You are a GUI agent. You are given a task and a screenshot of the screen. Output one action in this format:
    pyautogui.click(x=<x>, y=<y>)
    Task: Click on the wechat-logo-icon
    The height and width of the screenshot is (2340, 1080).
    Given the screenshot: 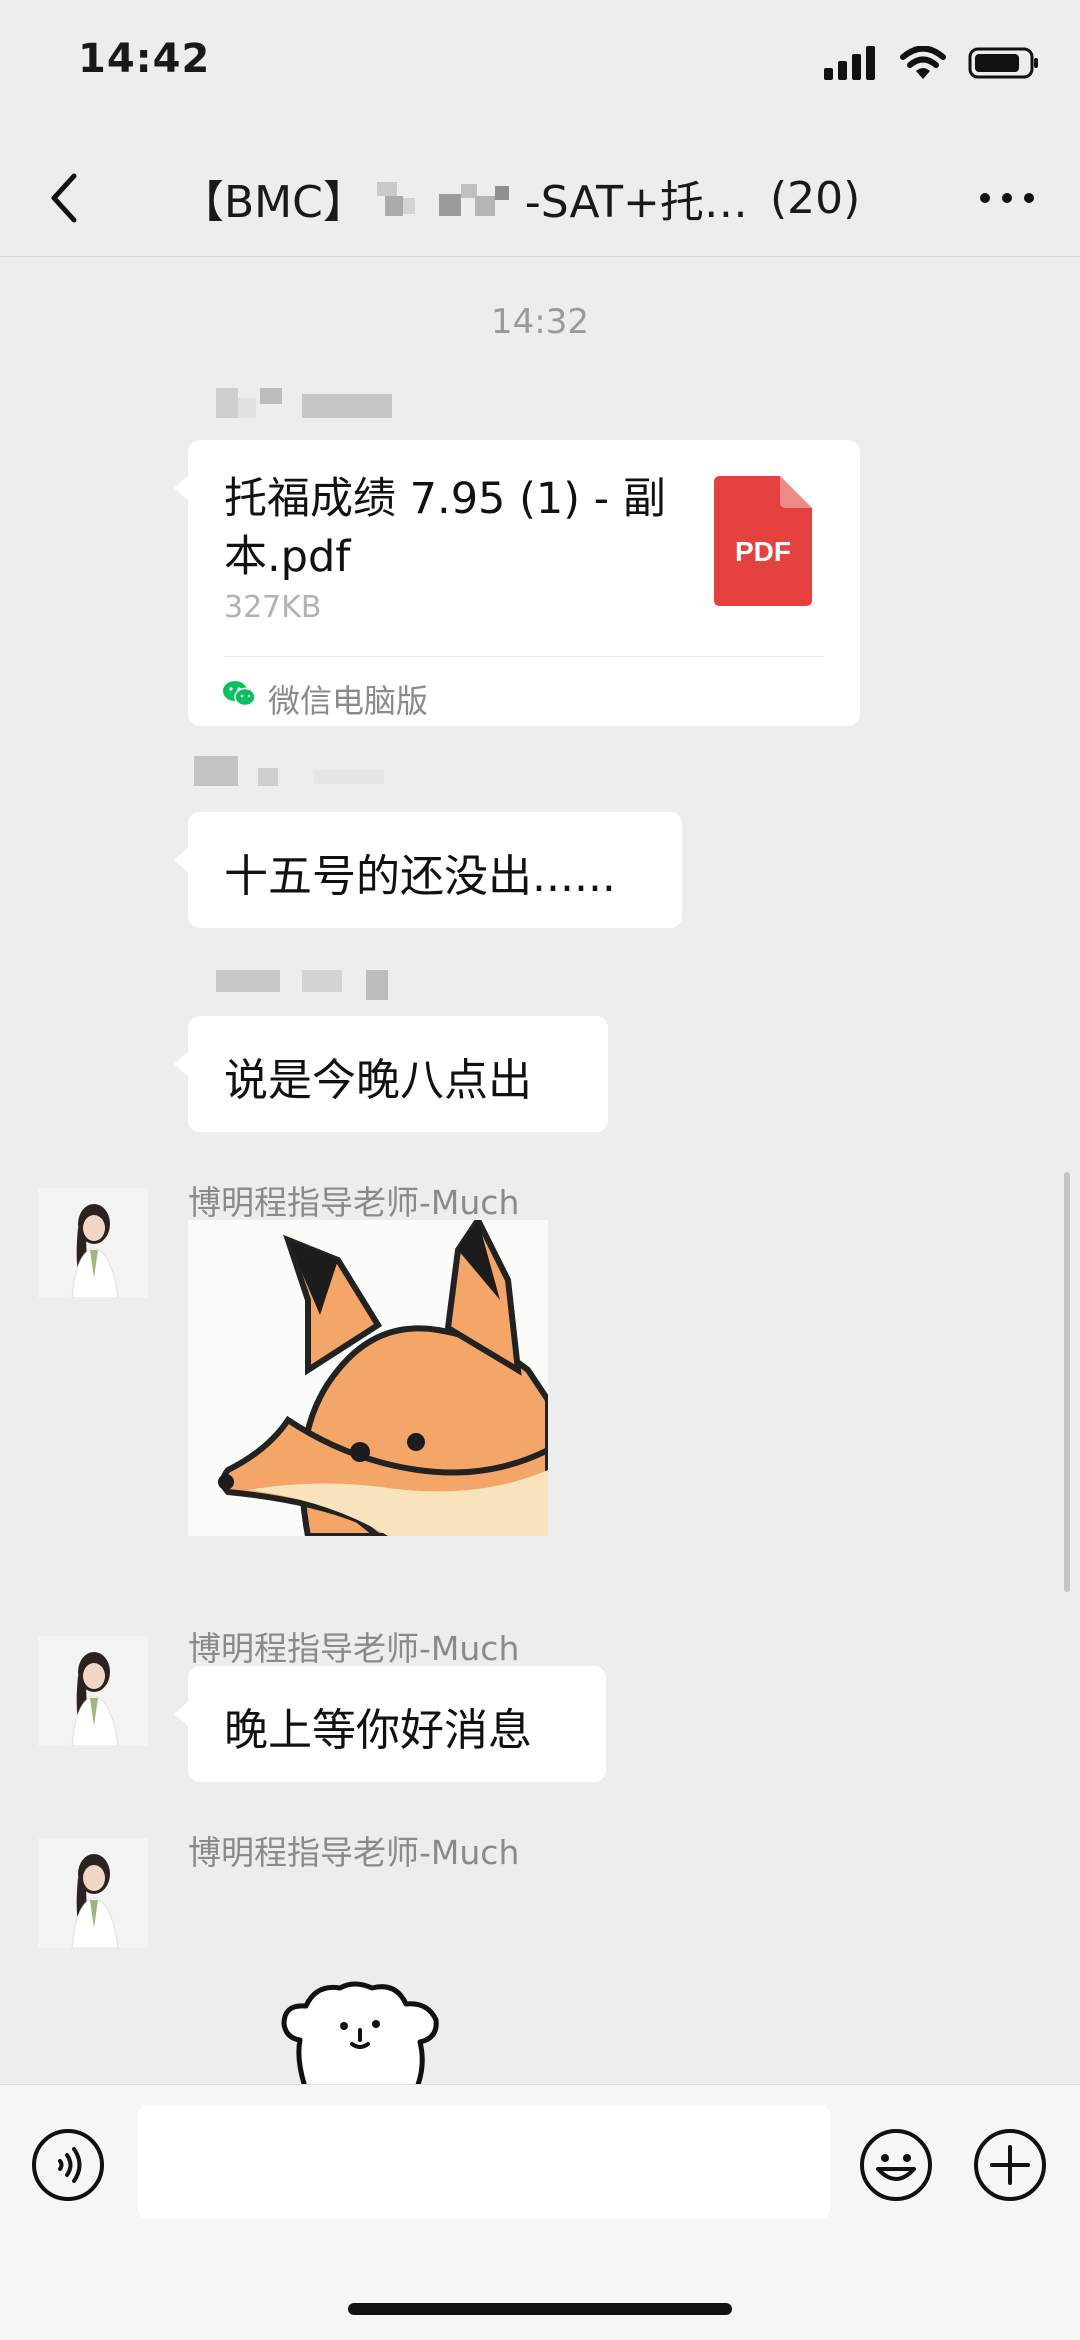 What is the action you would take?
    pyautogui.click(x=239, y=694)
    